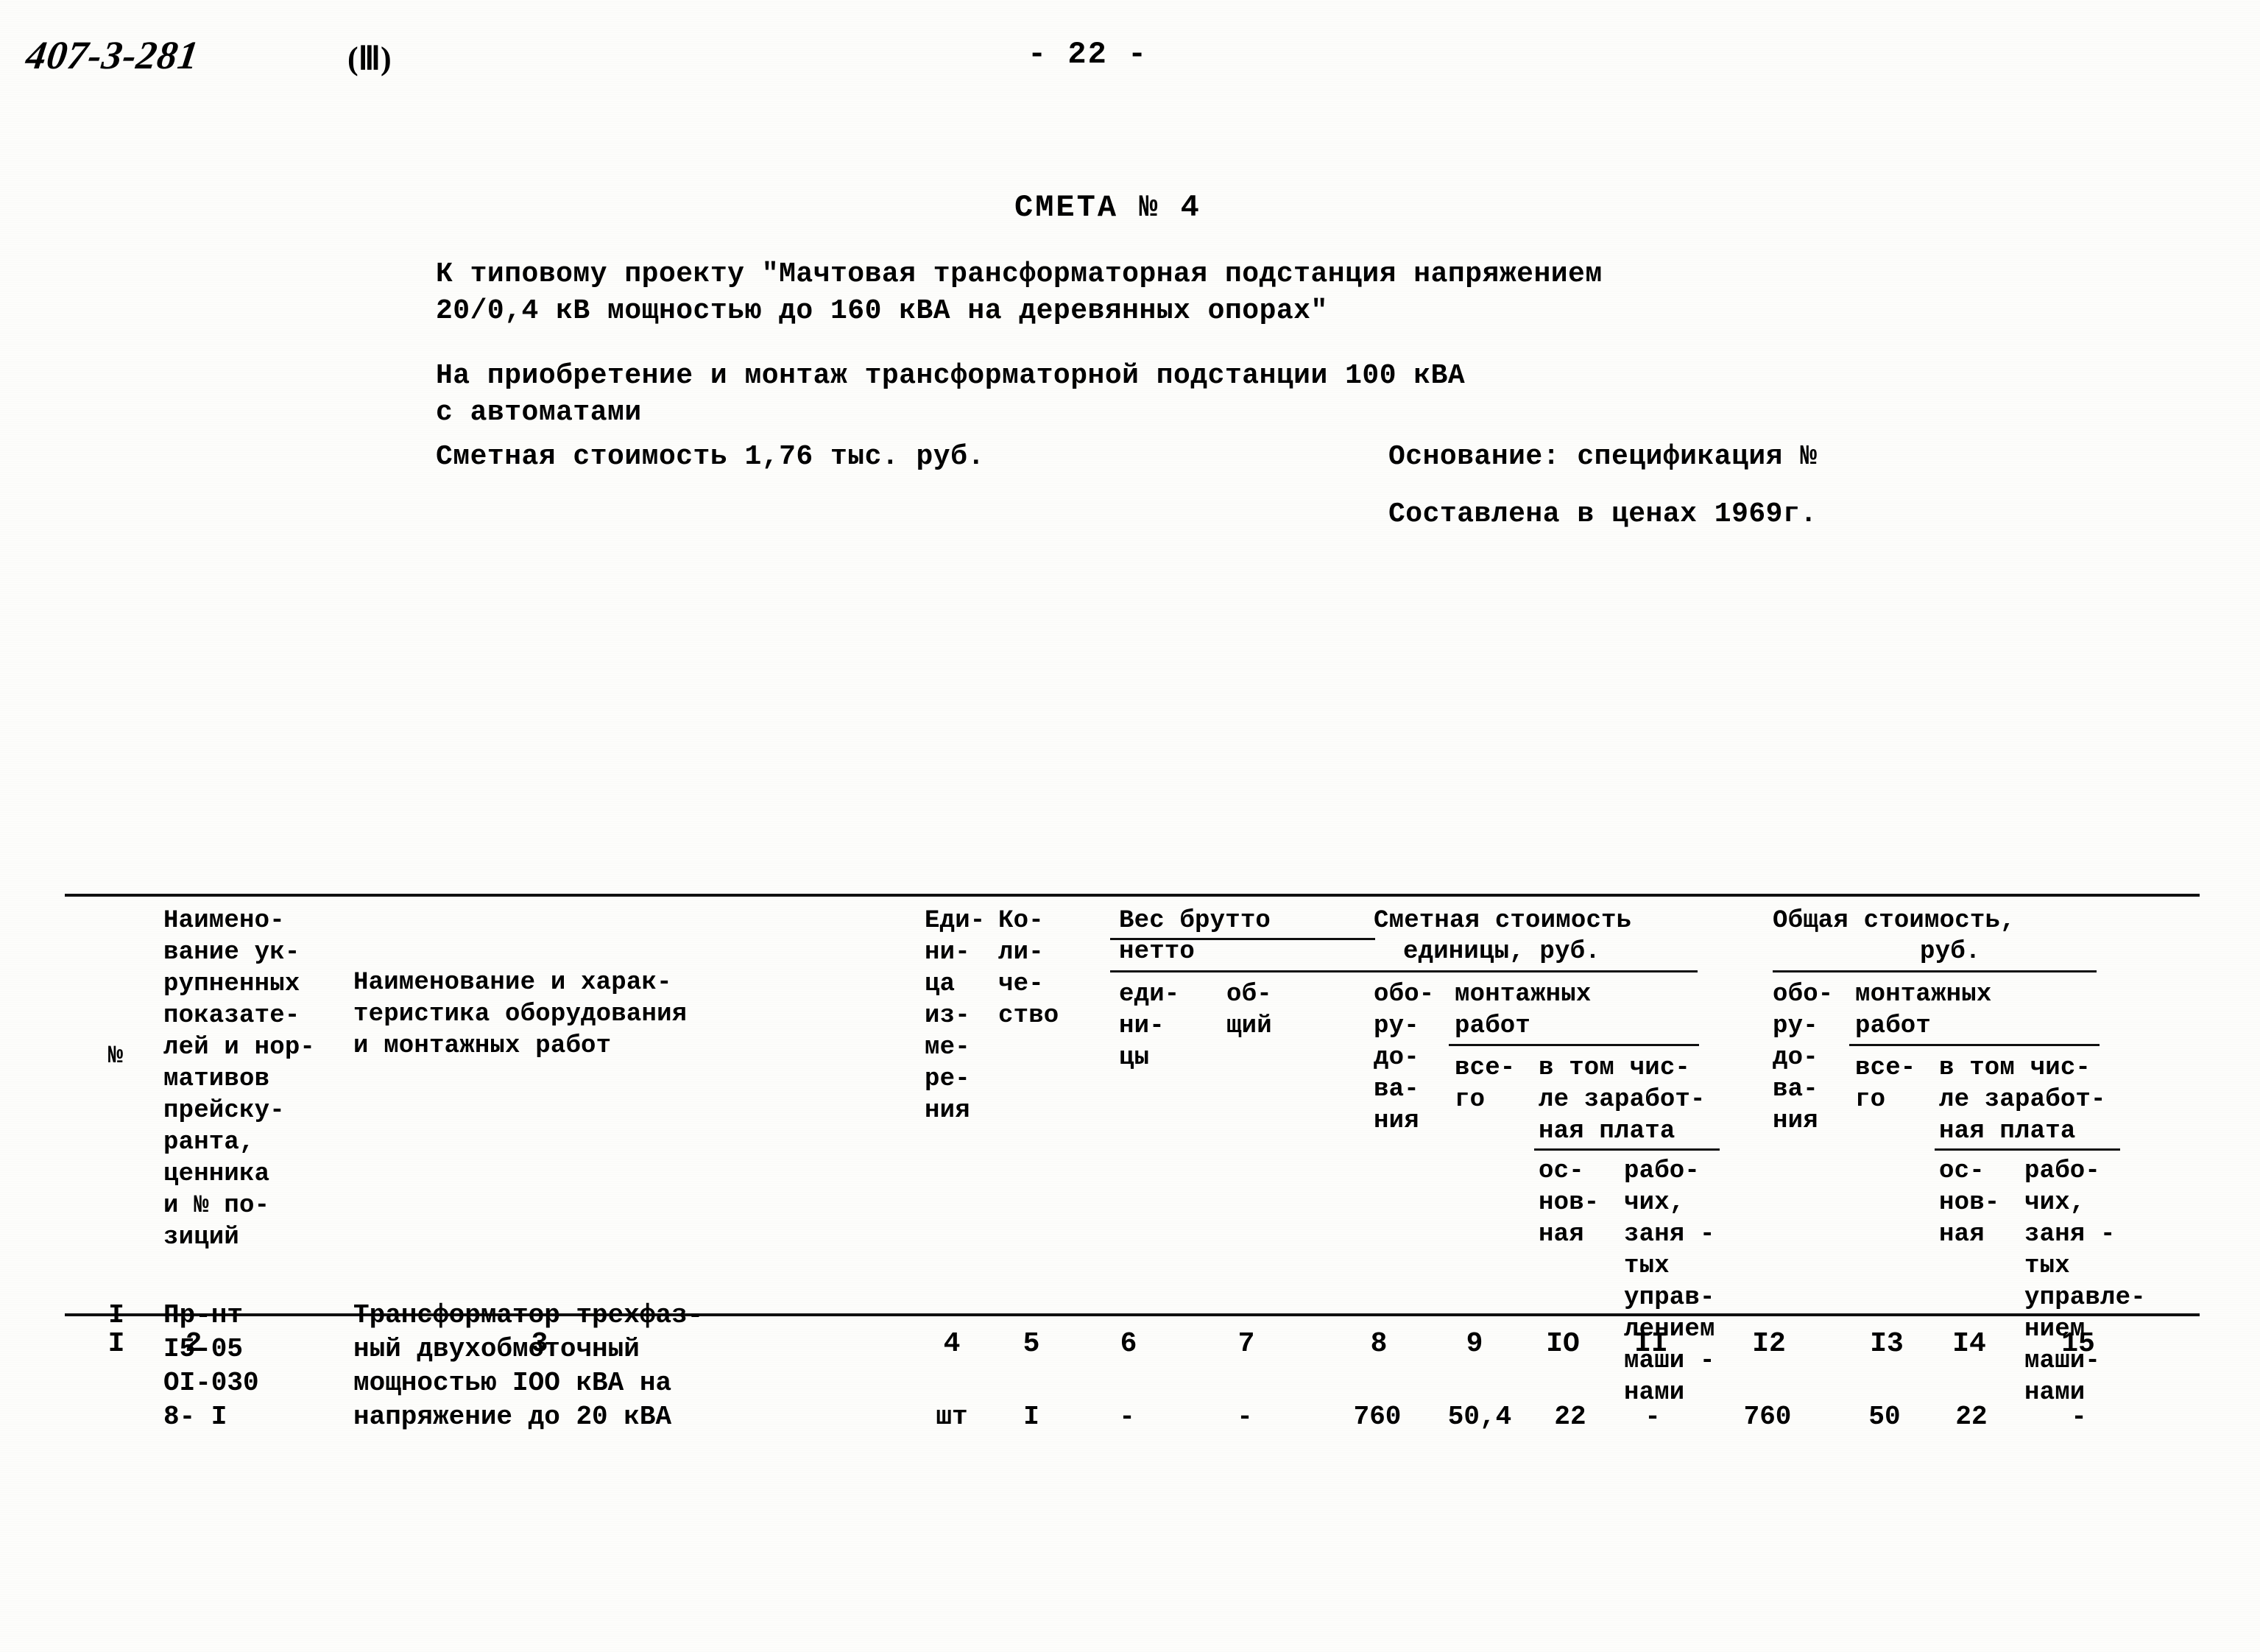  I want to click on row-1-col-13: 50, so click(1884, 1417).